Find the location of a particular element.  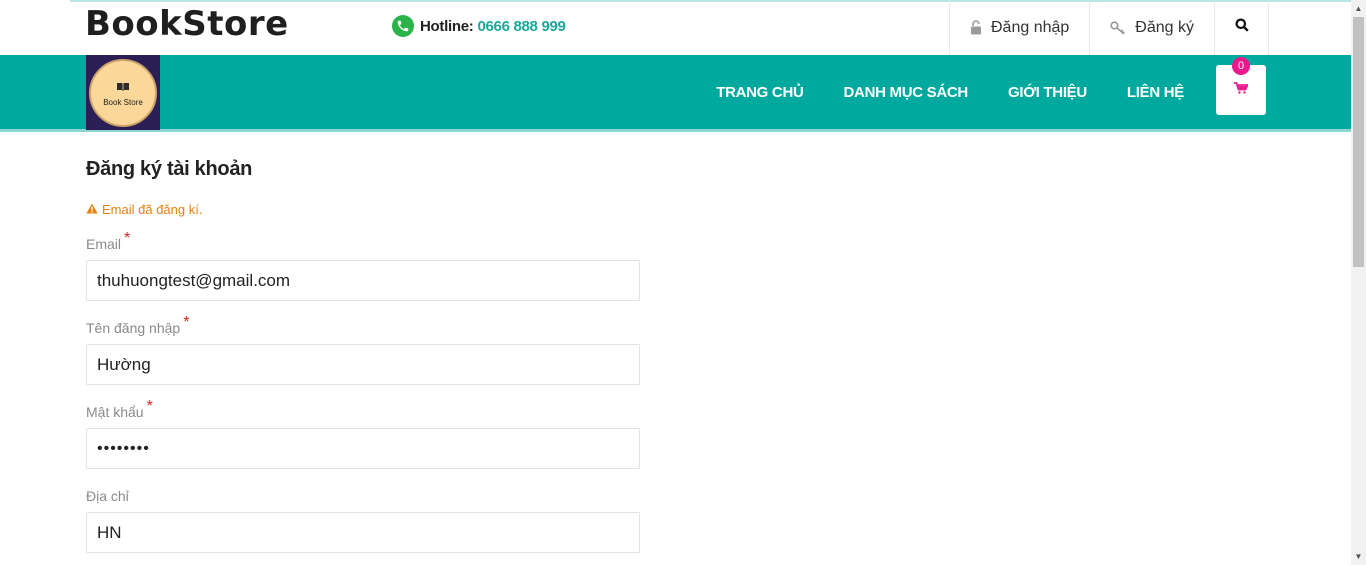

store-logo: Book Store is located at coordinates (123, 92).